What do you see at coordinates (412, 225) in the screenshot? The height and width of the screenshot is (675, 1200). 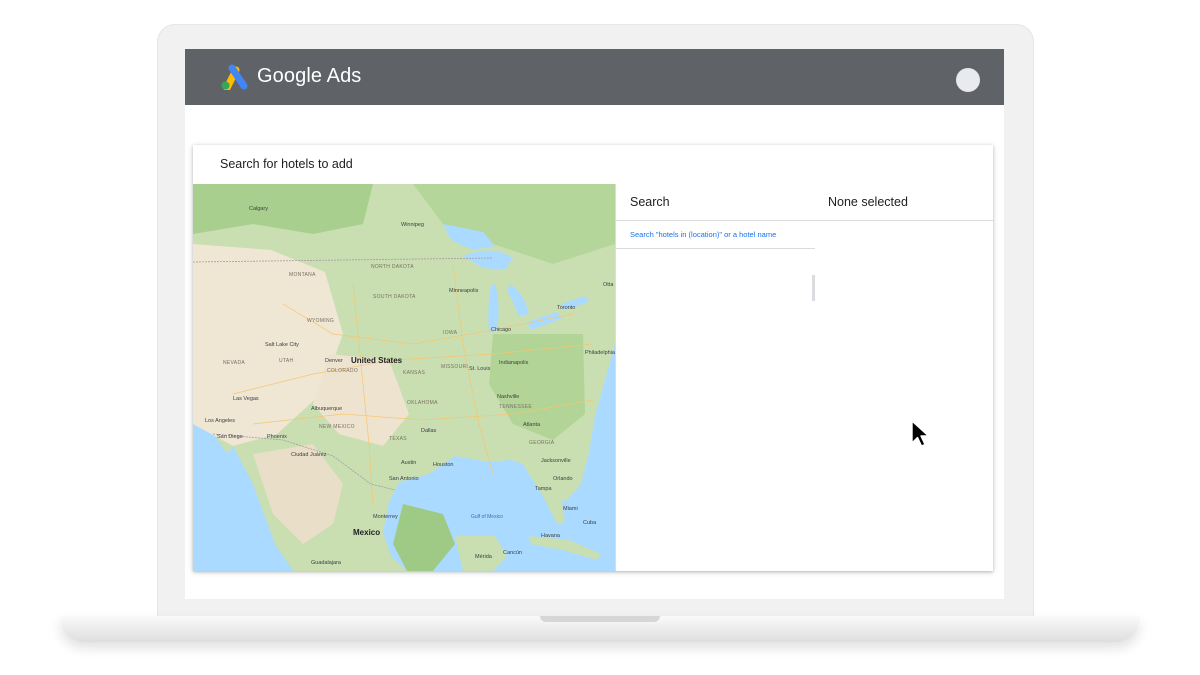 I see `map-label-winnipeg: Winnipeg` at bounding box center [412, 225].